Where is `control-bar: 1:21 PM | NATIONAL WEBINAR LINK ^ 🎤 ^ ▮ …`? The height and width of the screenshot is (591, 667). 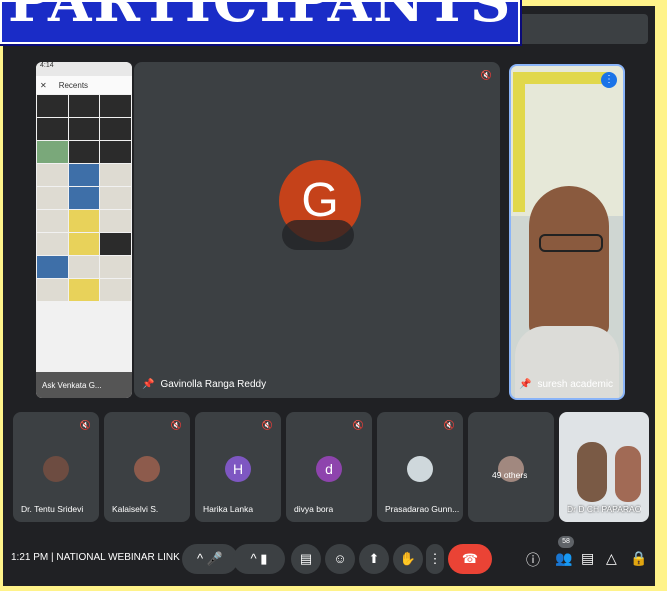 control-bar: 1:21 PM | NATIONAL WEBINAR LINK ^ 🎤 ^ ▮ … is located at coordinates (329, 558).